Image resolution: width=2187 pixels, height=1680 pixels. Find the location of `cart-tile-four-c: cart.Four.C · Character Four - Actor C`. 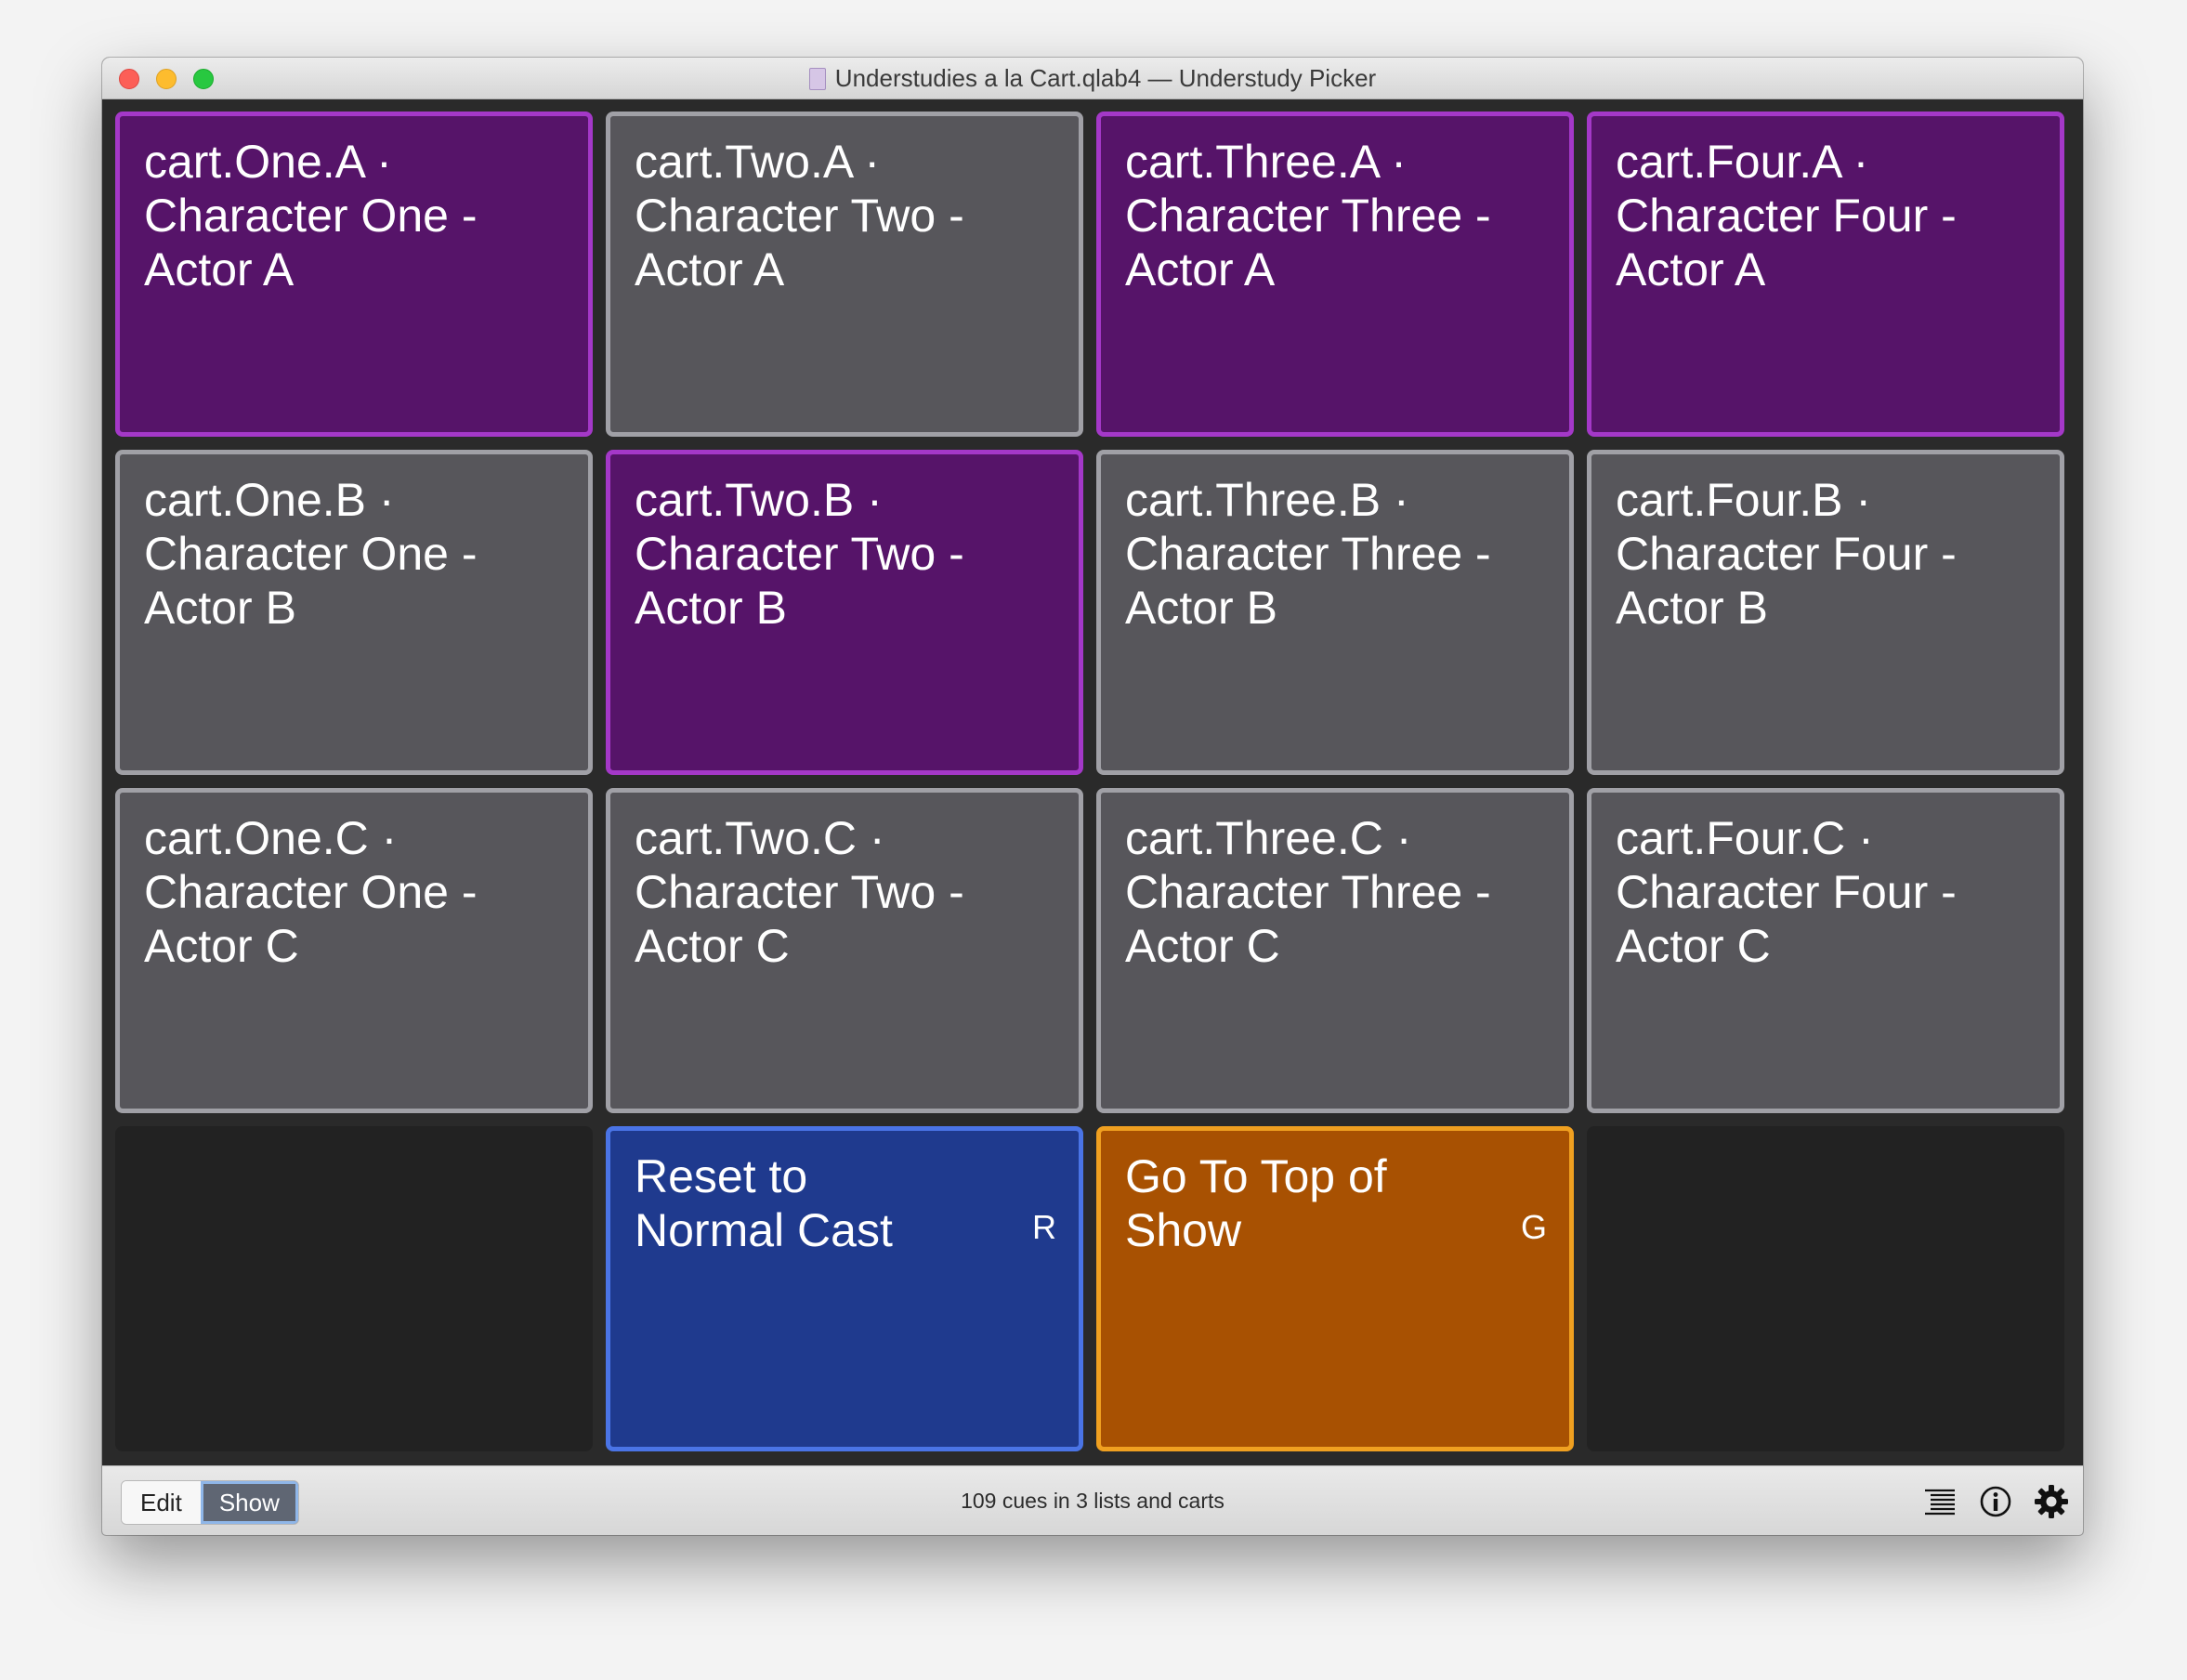

cart-tile-four-c: cart.Four.C · Character Four - Actor C is located at coordinates (1826, 950).